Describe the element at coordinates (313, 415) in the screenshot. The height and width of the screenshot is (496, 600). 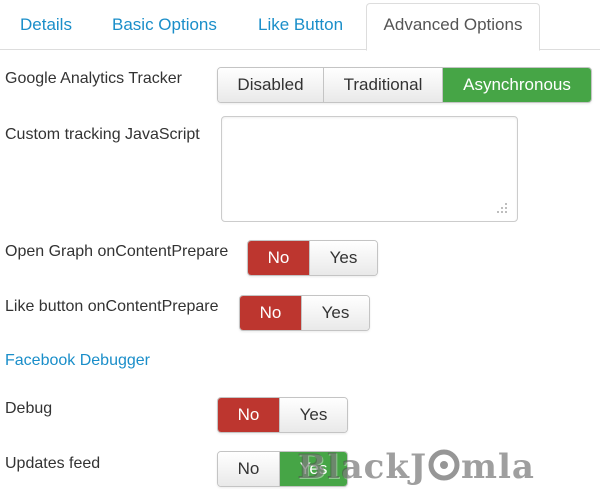
I see `debug-yes-button: Yes` at that location.